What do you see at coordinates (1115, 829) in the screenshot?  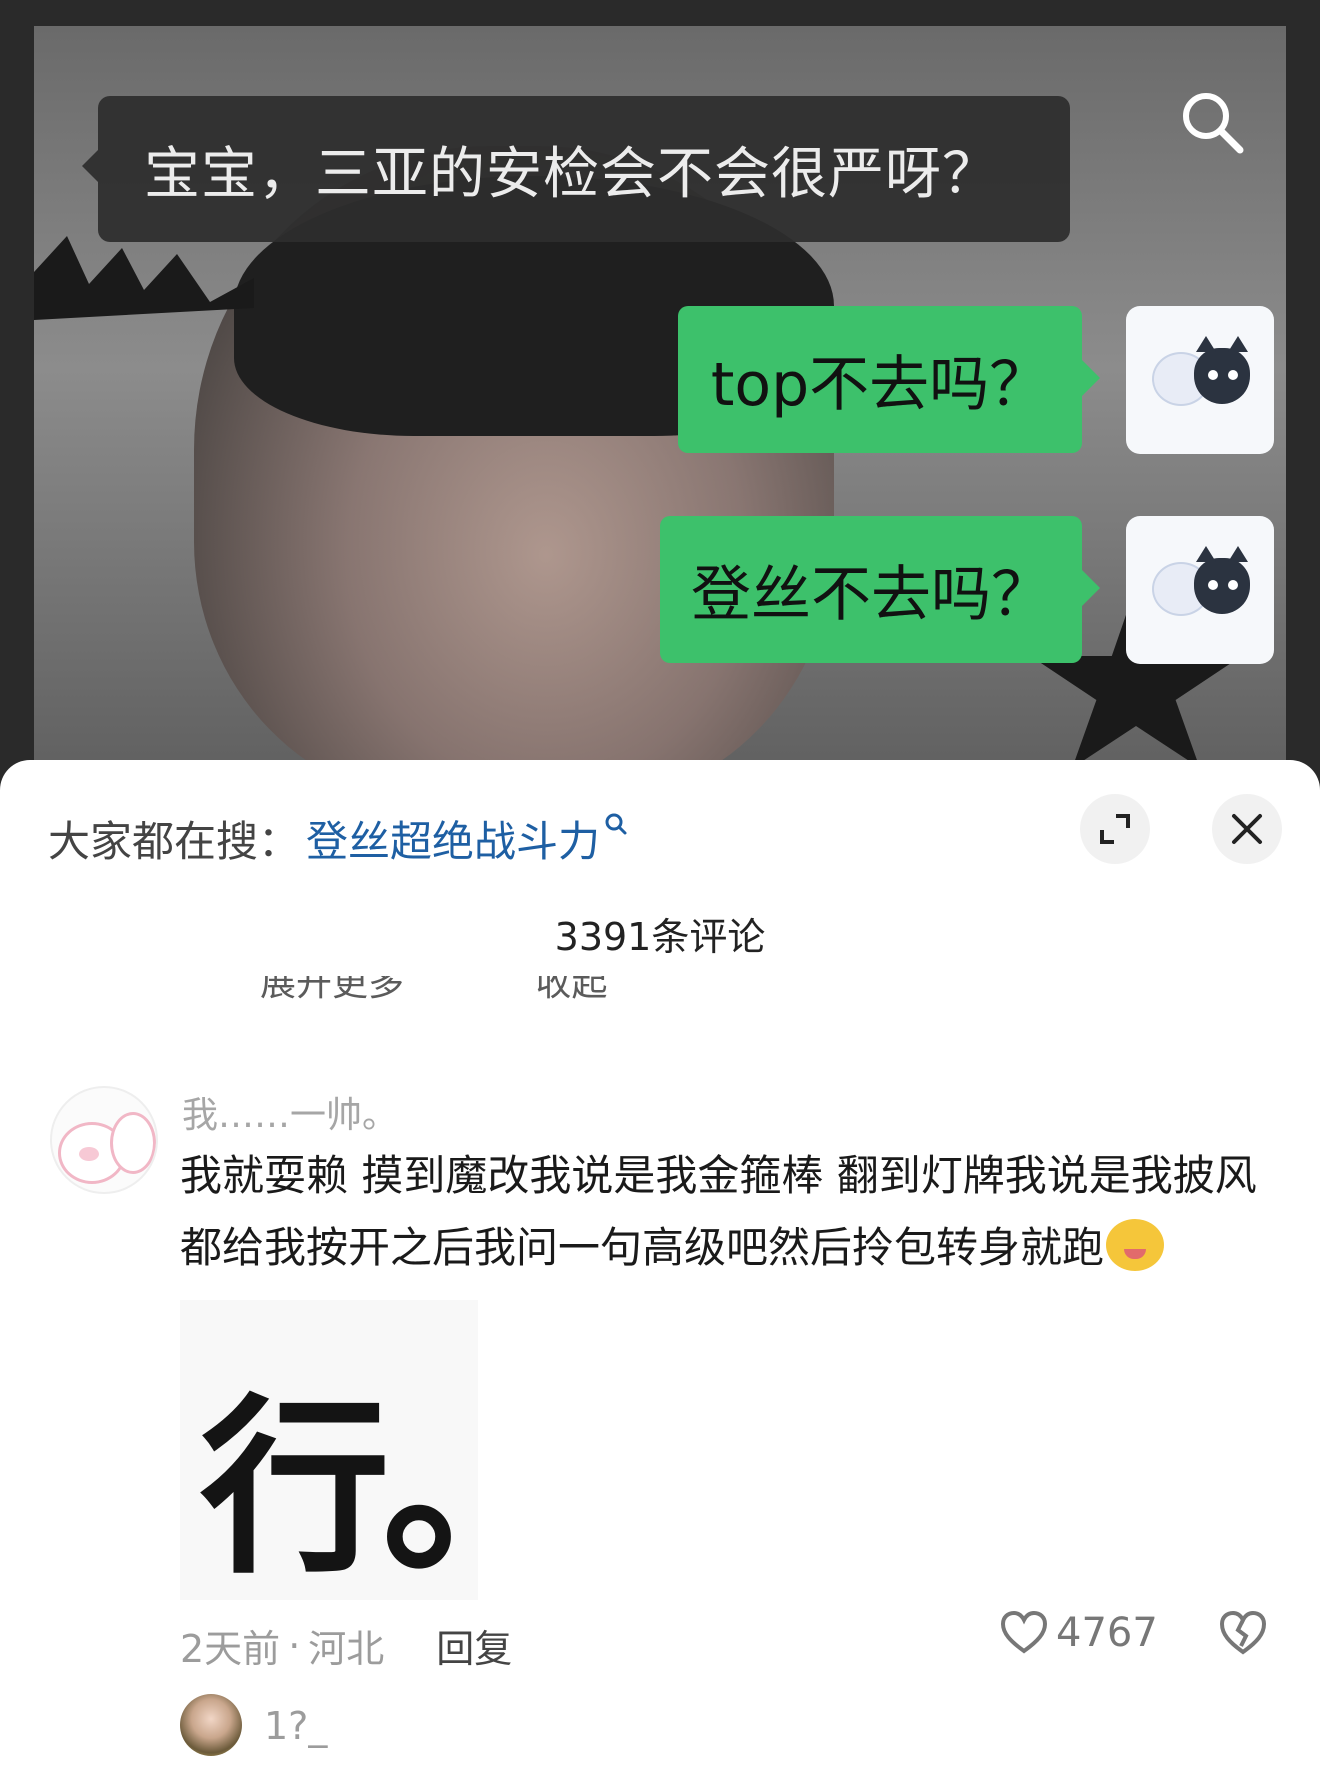 I see `expand-icon` at bounding box center [1115, 829].